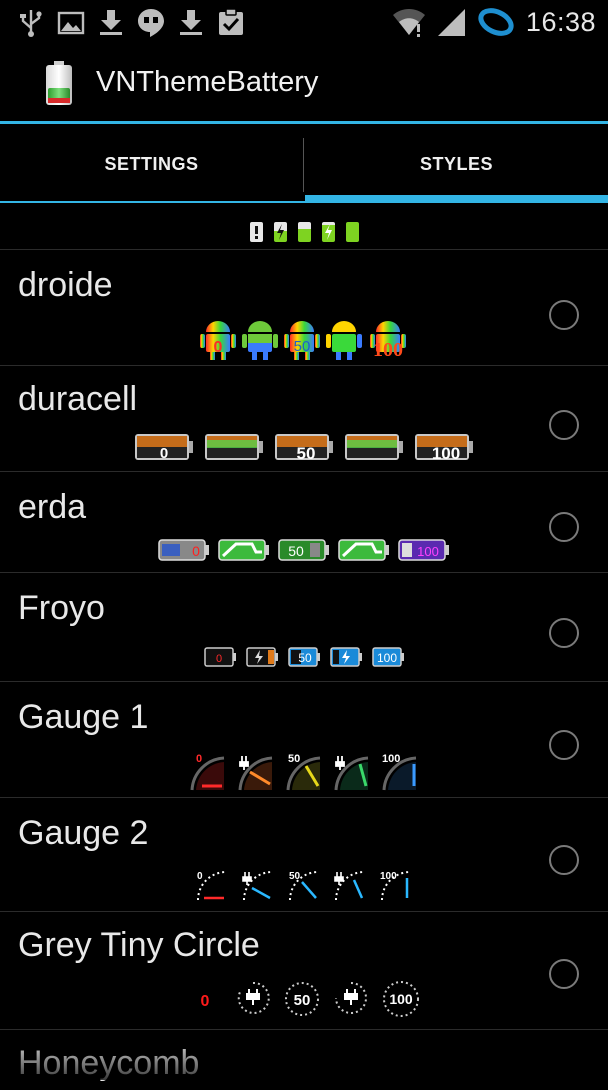 The height and width of the screenshot is (1090, 608). Describe the element at coordinates (304, 854) in the screenshot. I see `style-row-gauge-2: Gauge 2 0 50 100` at that location.